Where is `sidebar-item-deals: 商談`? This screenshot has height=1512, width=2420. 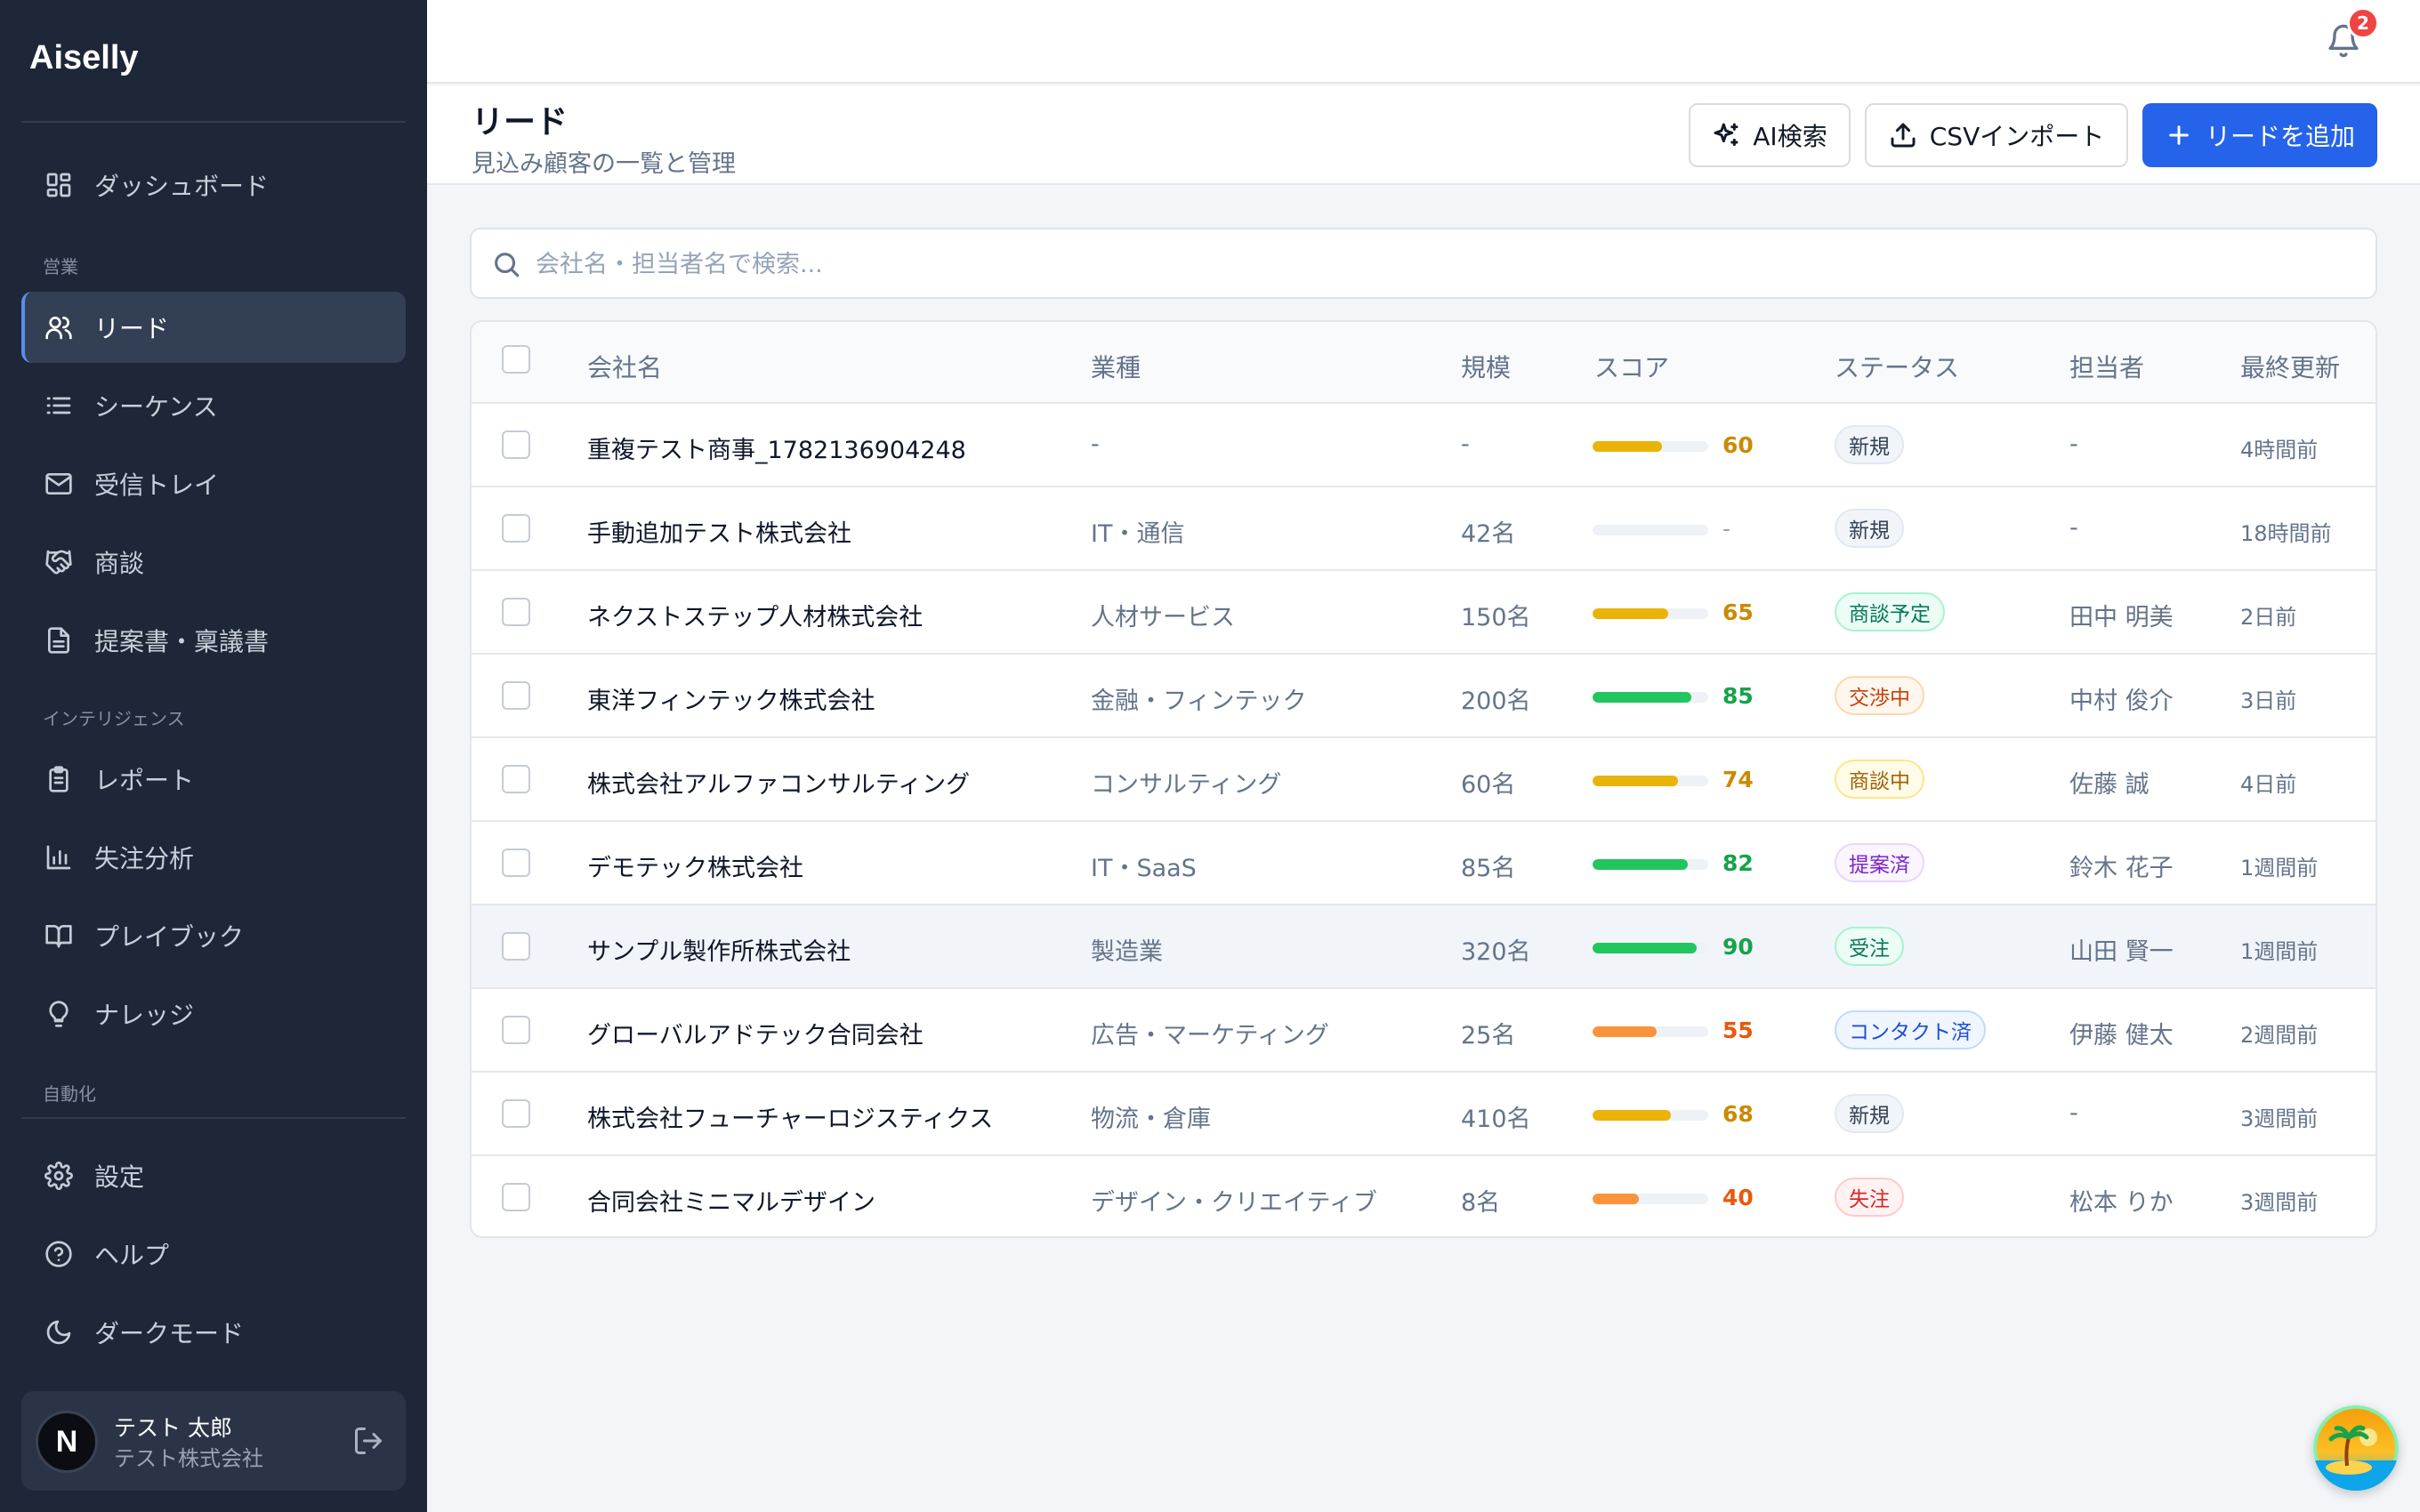 sidebar-item-deals: 商談 is located at coordinates (213, 563).